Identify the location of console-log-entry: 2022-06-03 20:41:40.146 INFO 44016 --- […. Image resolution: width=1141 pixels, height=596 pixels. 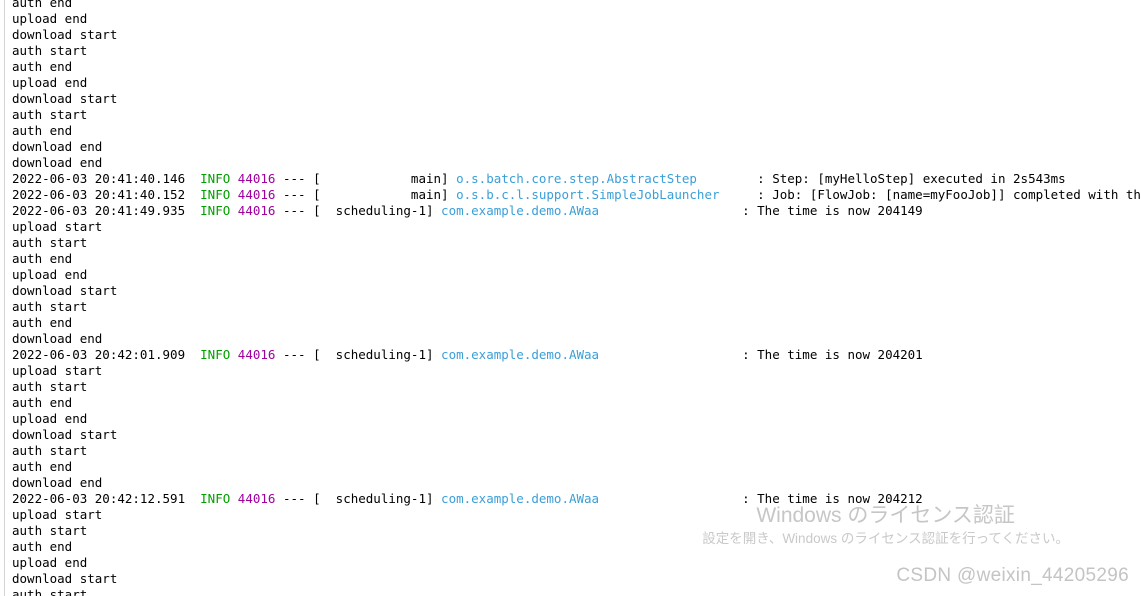
(539, 178).